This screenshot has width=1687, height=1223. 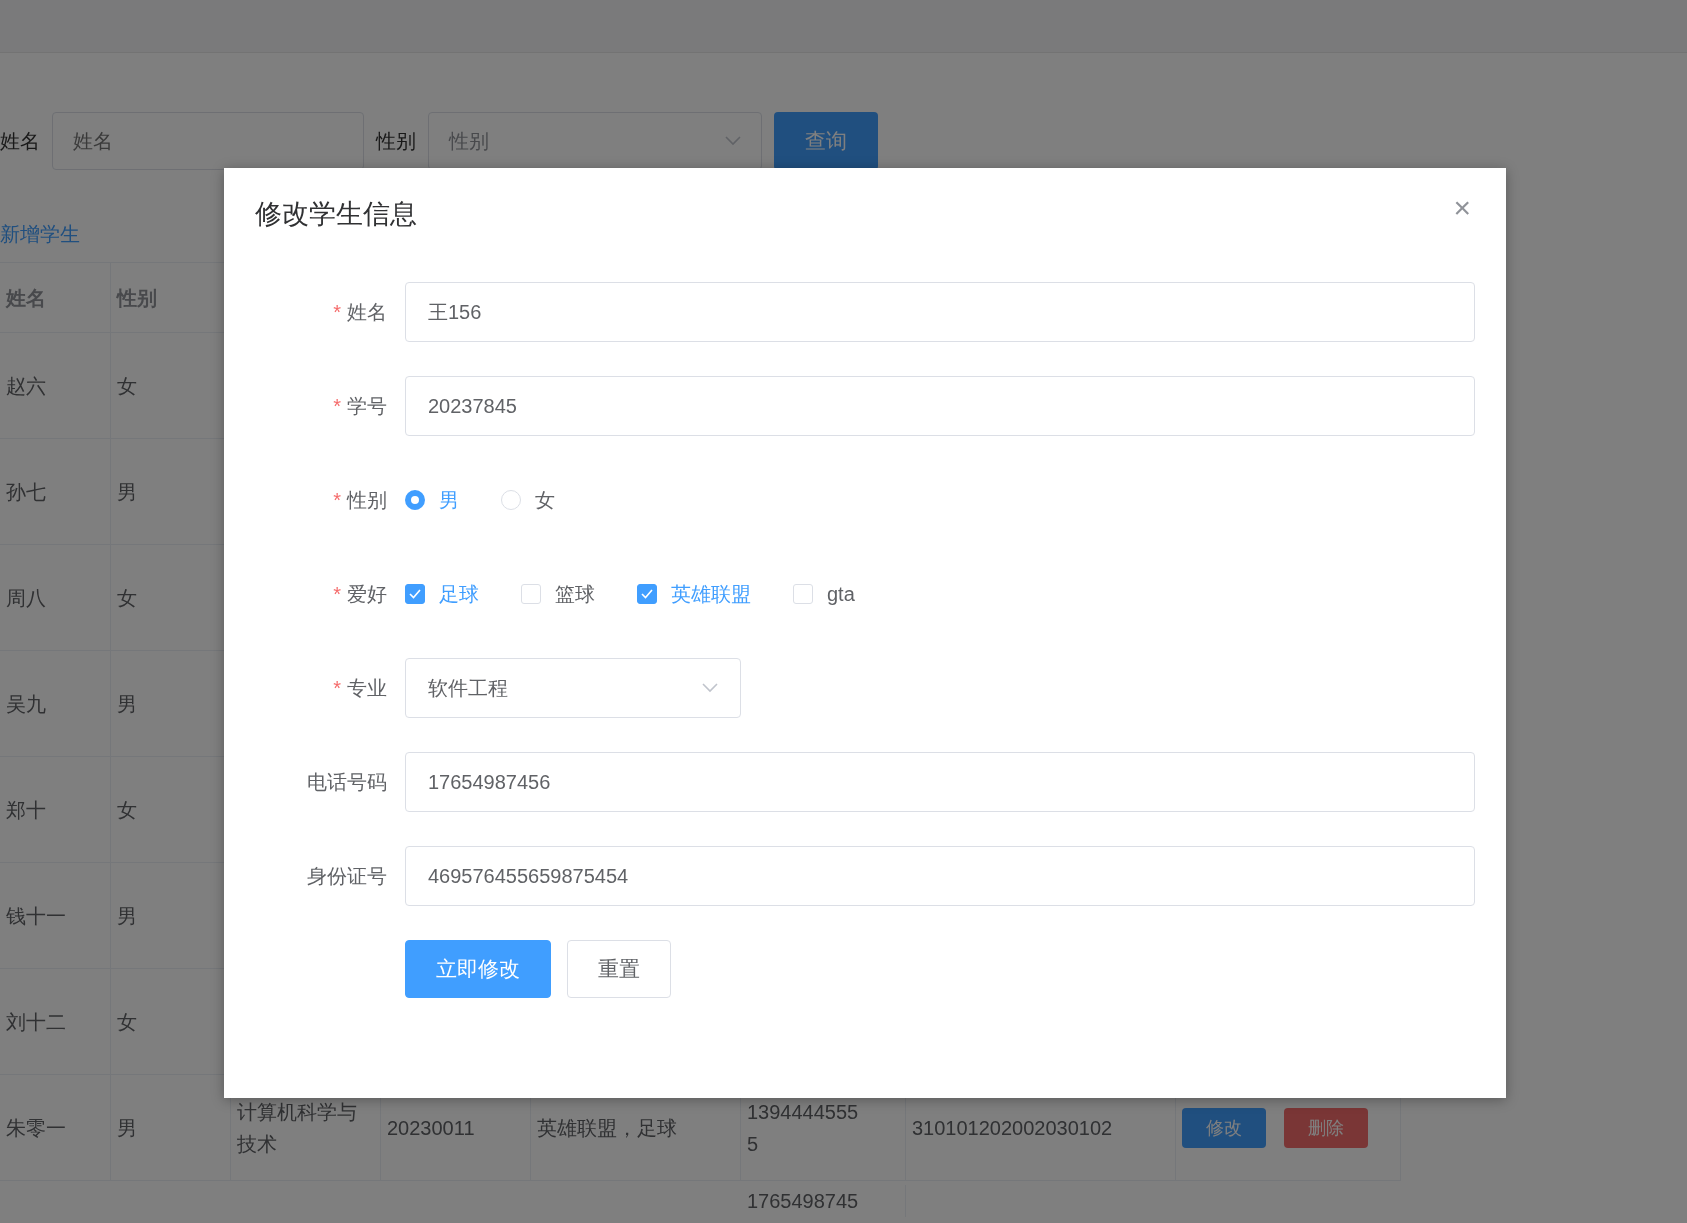 What do you see at coordinates (1462, 208) in the screenshot?
I see `close-button: ×` at bounding box center [1462, 208].